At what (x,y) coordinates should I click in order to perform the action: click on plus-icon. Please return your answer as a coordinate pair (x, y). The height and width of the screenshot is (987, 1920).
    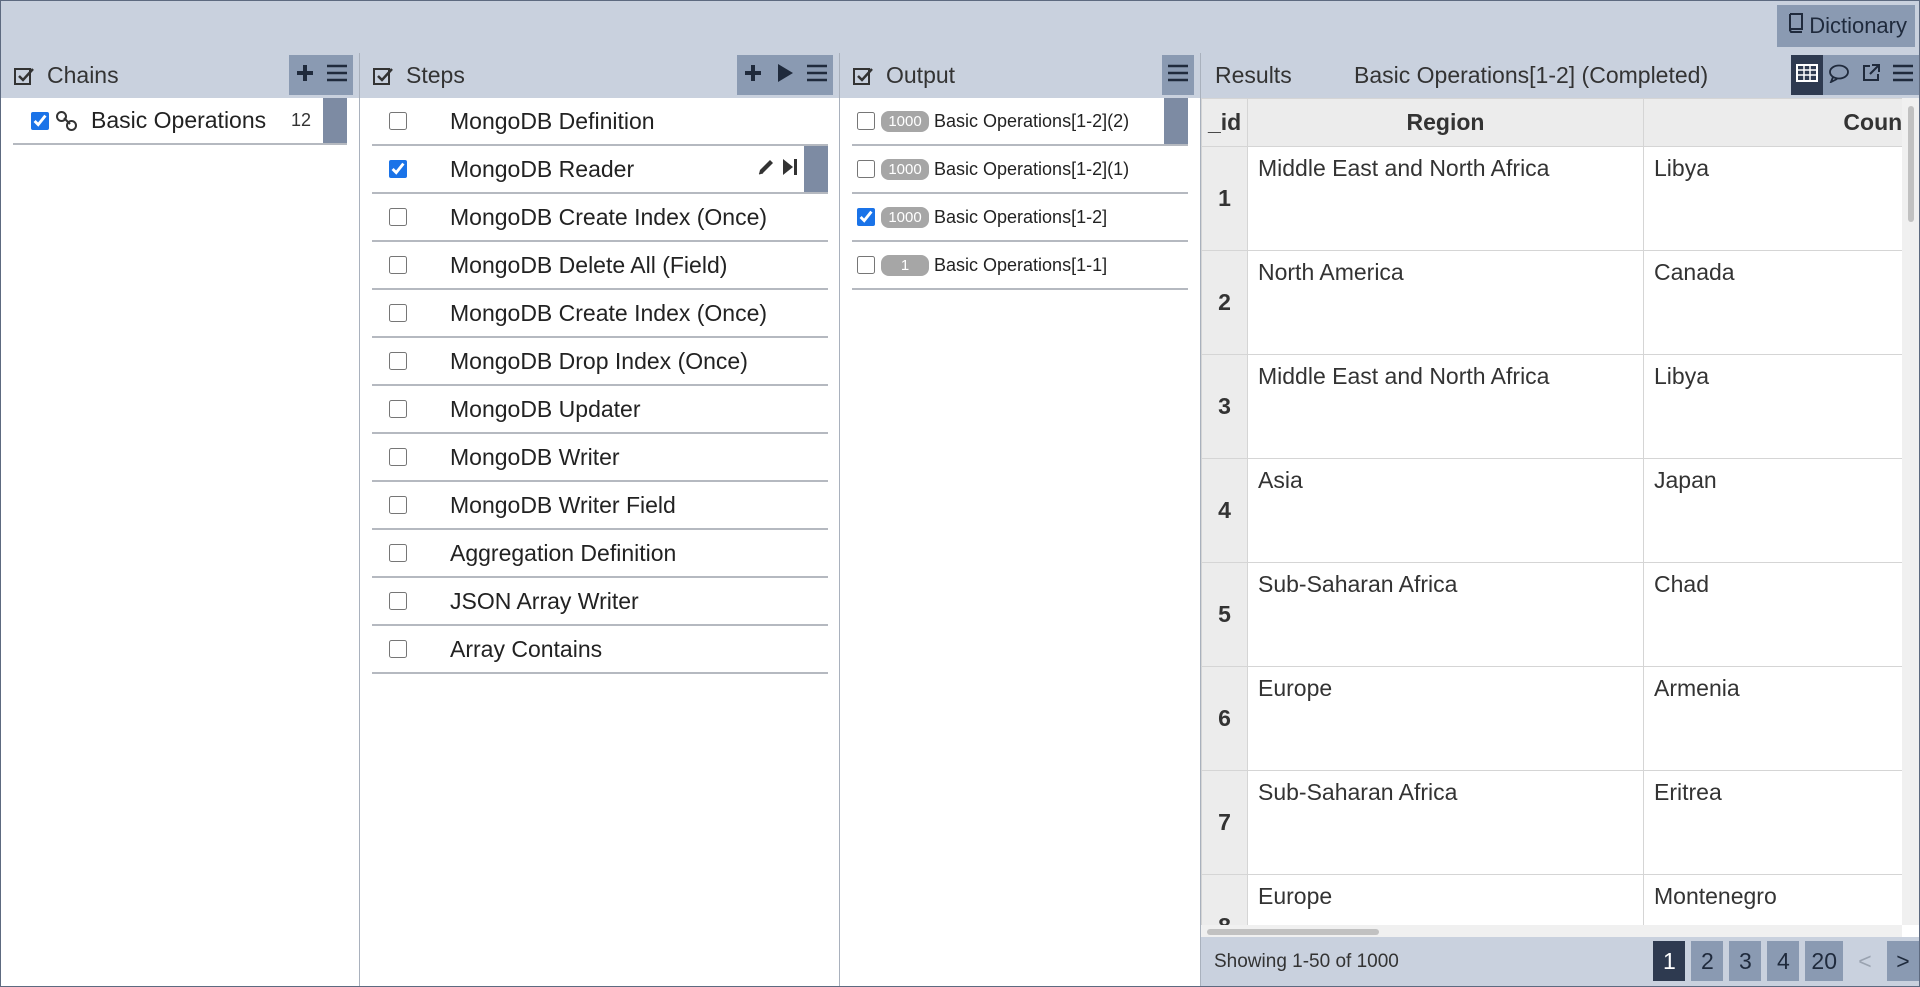
    Looking at the image, I should click on (305, 75).